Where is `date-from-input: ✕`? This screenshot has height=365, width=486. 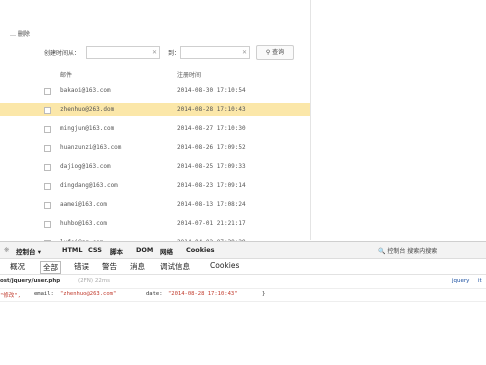 date-from-input: ✕ is located at coordinates (123, 52).